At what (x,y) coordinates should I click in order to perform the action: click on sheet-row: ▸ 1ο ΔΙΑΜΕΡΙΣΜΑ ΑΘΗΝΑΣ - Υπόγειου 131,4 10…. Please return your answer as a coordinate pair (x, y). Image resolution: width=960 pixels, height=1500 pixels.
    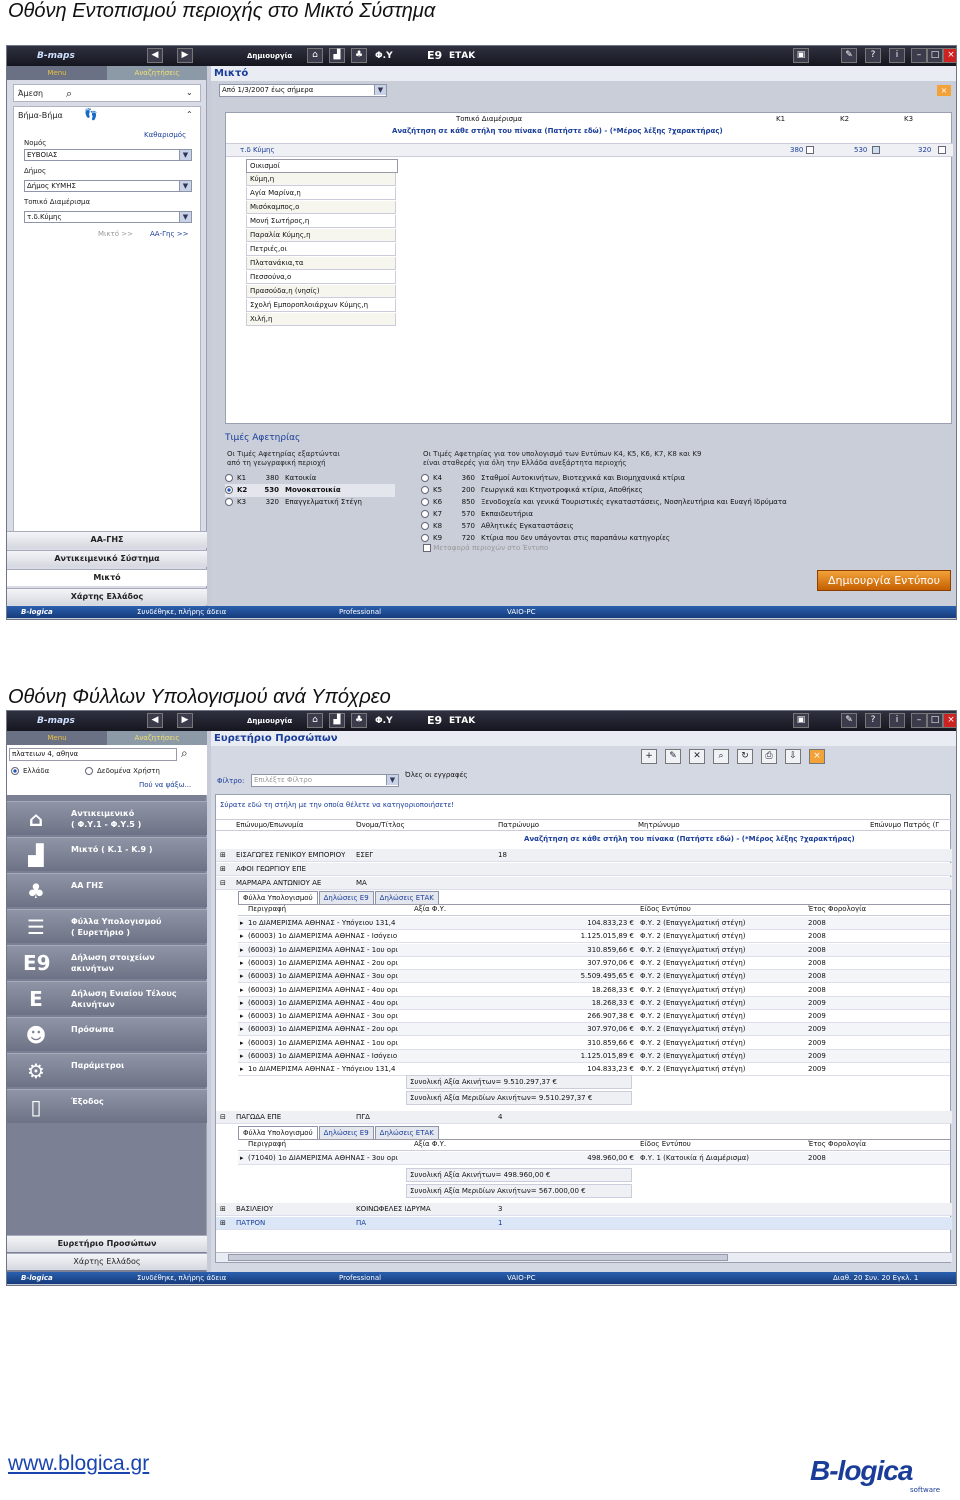
    Looking at the image, I should click on (594, 923).